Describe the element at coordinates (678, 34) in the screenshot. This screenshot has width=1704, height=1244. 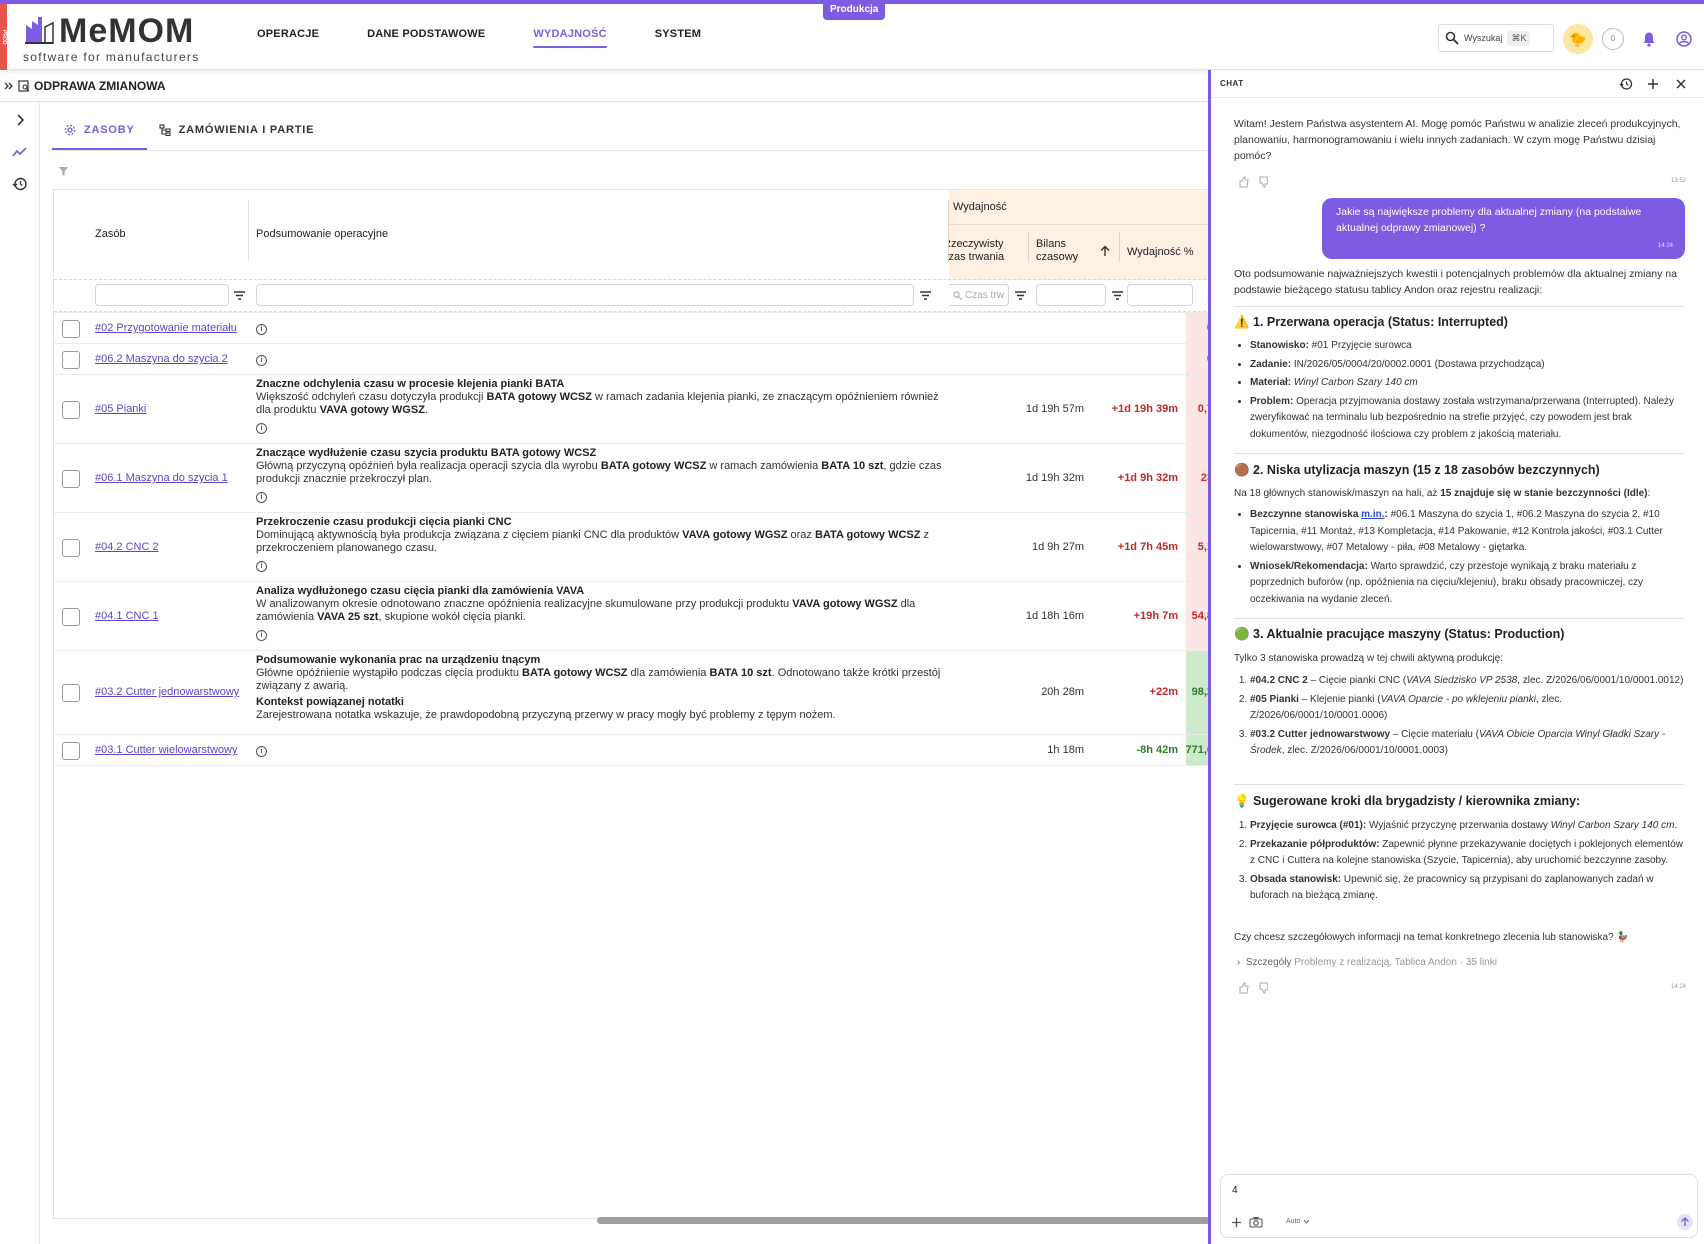
I see `nav-item-system: SYSTEM` at that location.